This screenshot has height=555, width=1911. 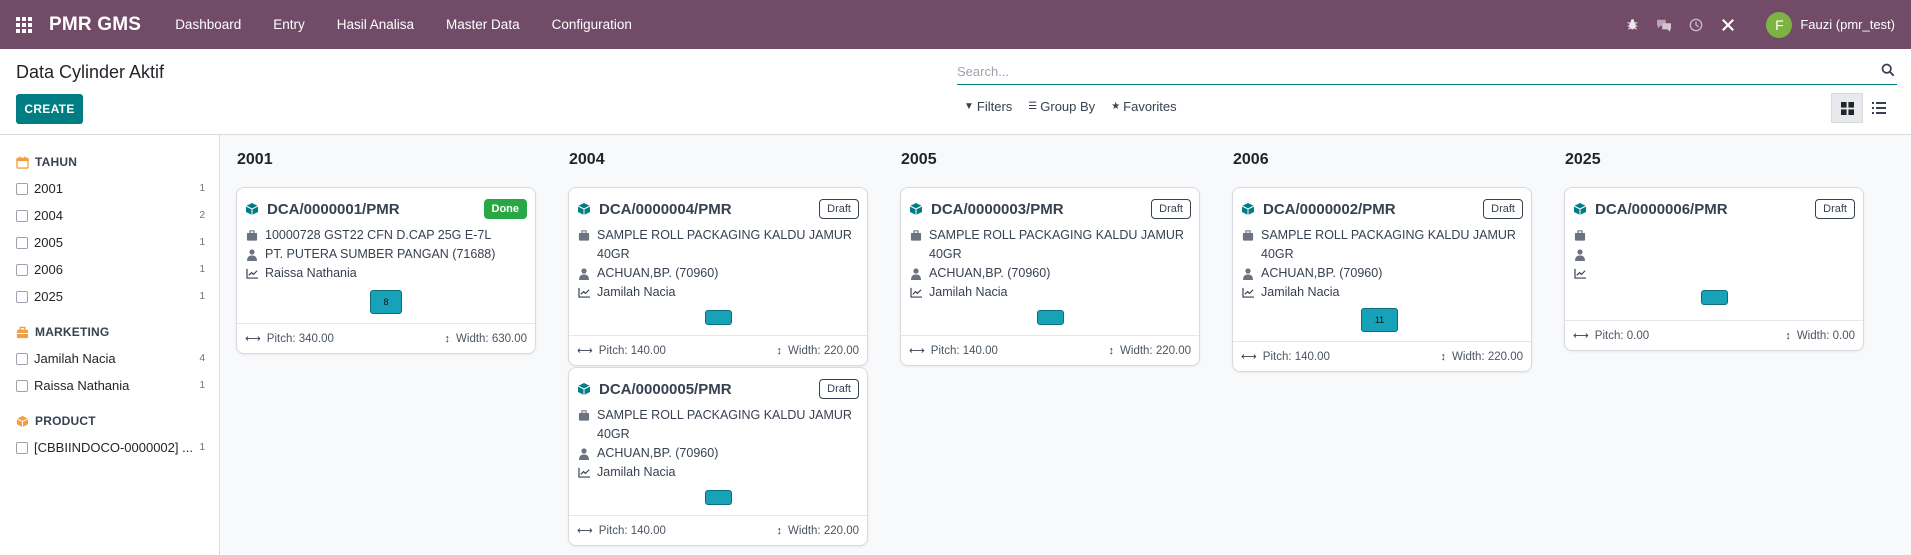 What do you see at coordinates (994, 106) in the screenshot?
I see `filters-label: Filters` at bounding box center [994, 106].